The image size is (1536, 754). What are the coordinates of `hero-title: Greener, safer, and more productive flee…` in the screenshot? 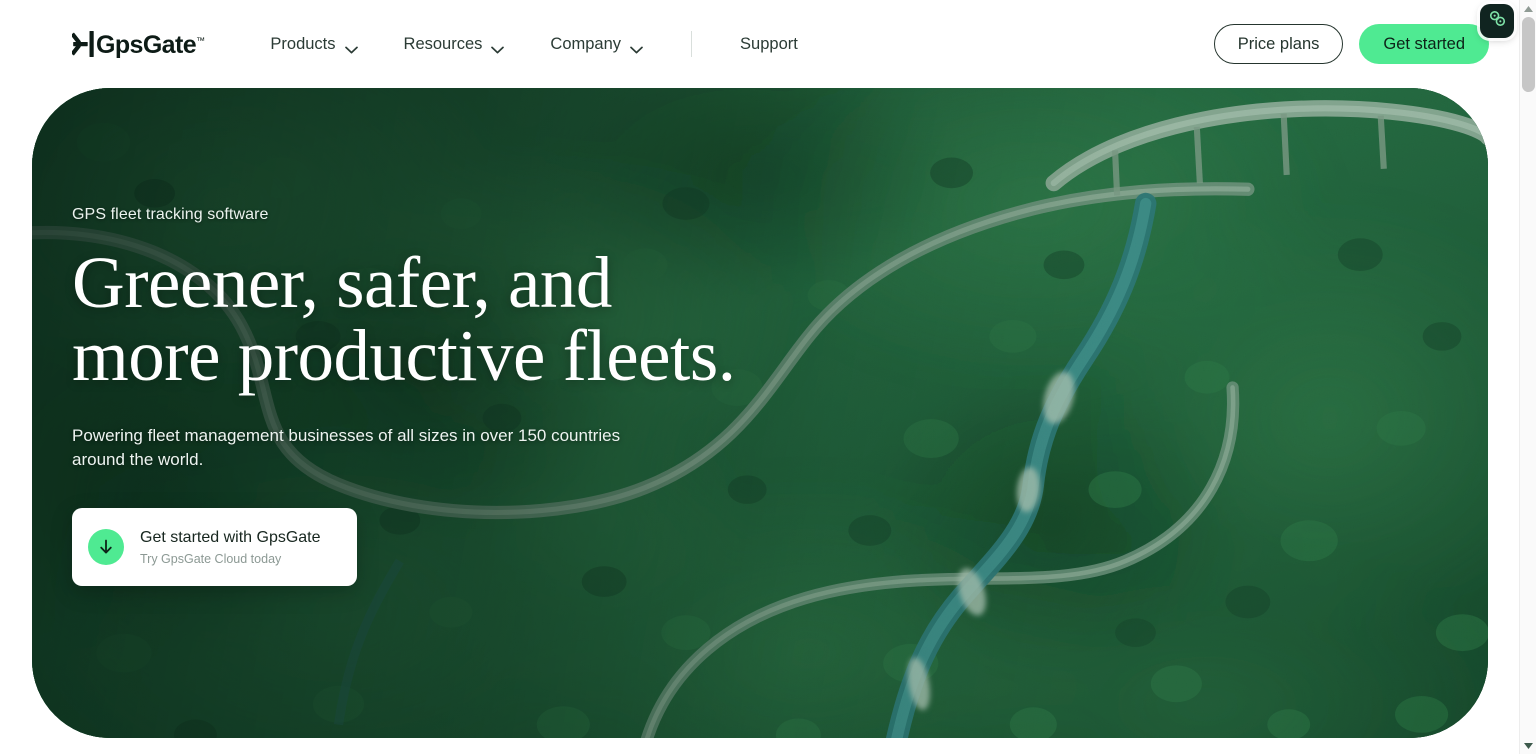 It's located at (452, 319).